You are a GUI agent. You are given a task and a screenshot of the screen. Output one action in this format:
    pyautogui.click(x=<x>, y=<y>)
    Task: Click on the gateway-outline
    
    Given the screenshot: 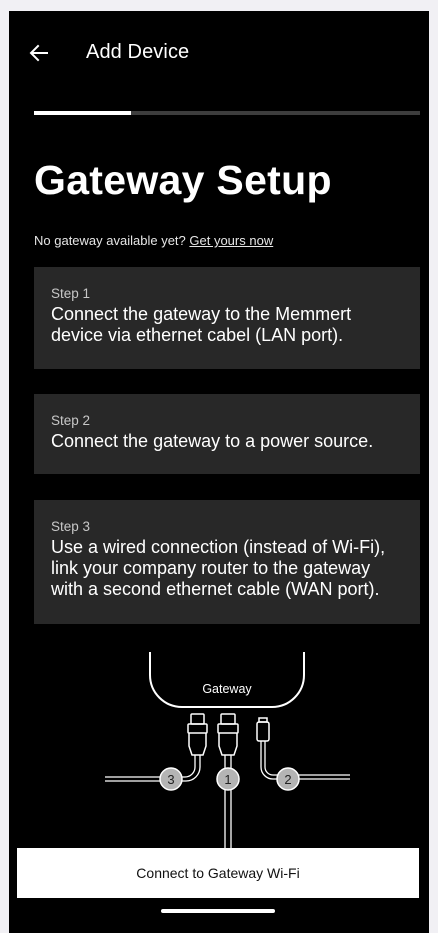 What is the action you would take?
    pyautogui.click(x=227, y=680)
    